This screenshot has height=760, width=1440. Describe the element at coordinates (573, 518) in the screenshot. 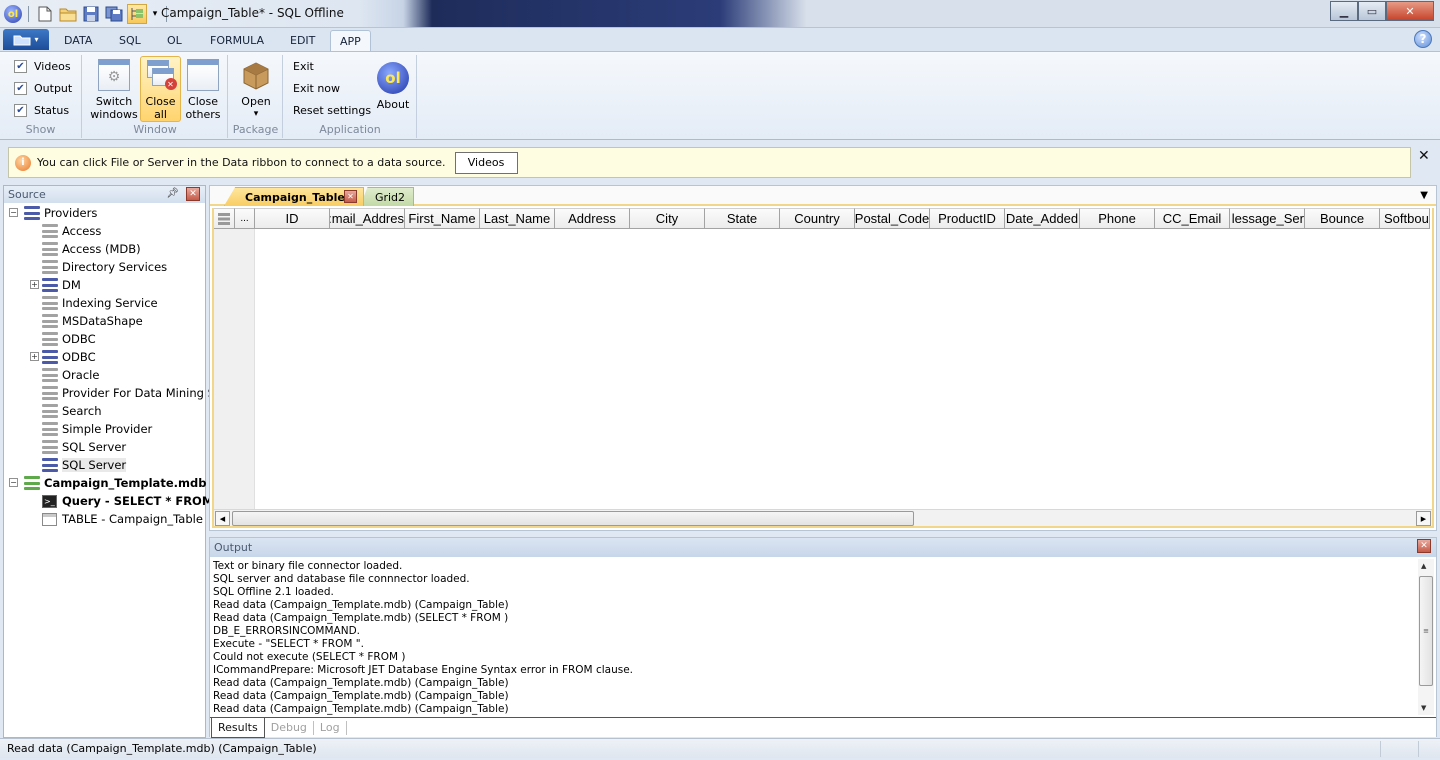

I see `scroll-thumb` at that location.